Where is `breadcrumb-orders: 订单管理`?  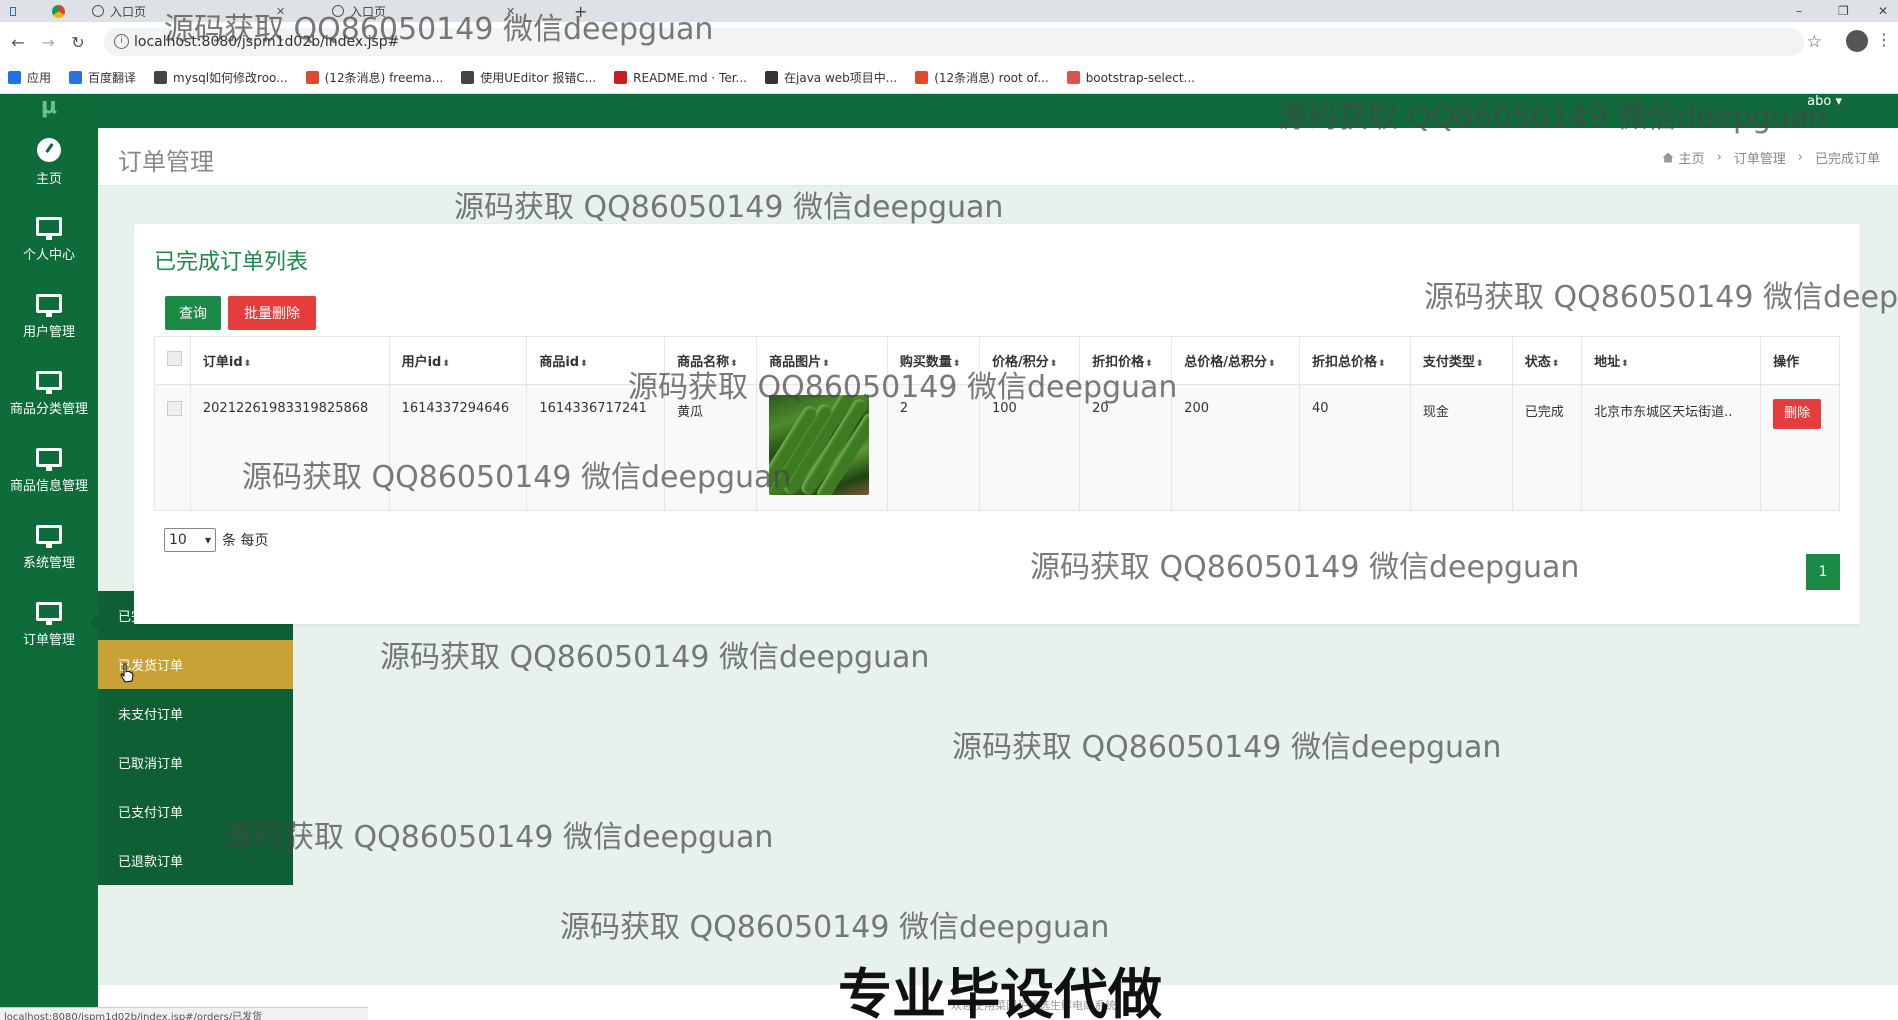 breadcrumb-orders: 订单管理 is located at coordinates (1760, 157).